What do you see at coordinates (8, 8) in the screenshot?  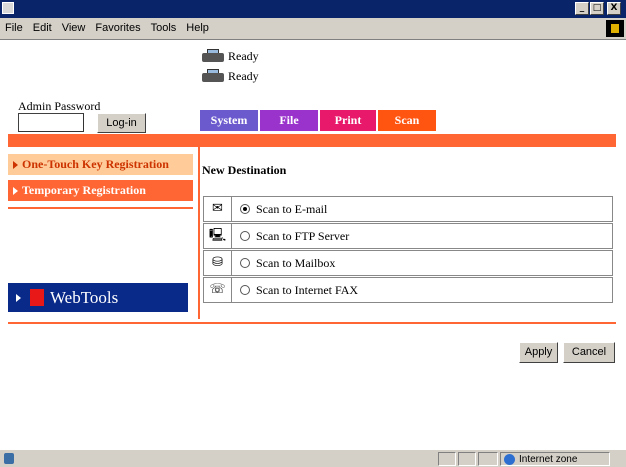 I see `ie-app-icon` at bounding box center [8, 8].